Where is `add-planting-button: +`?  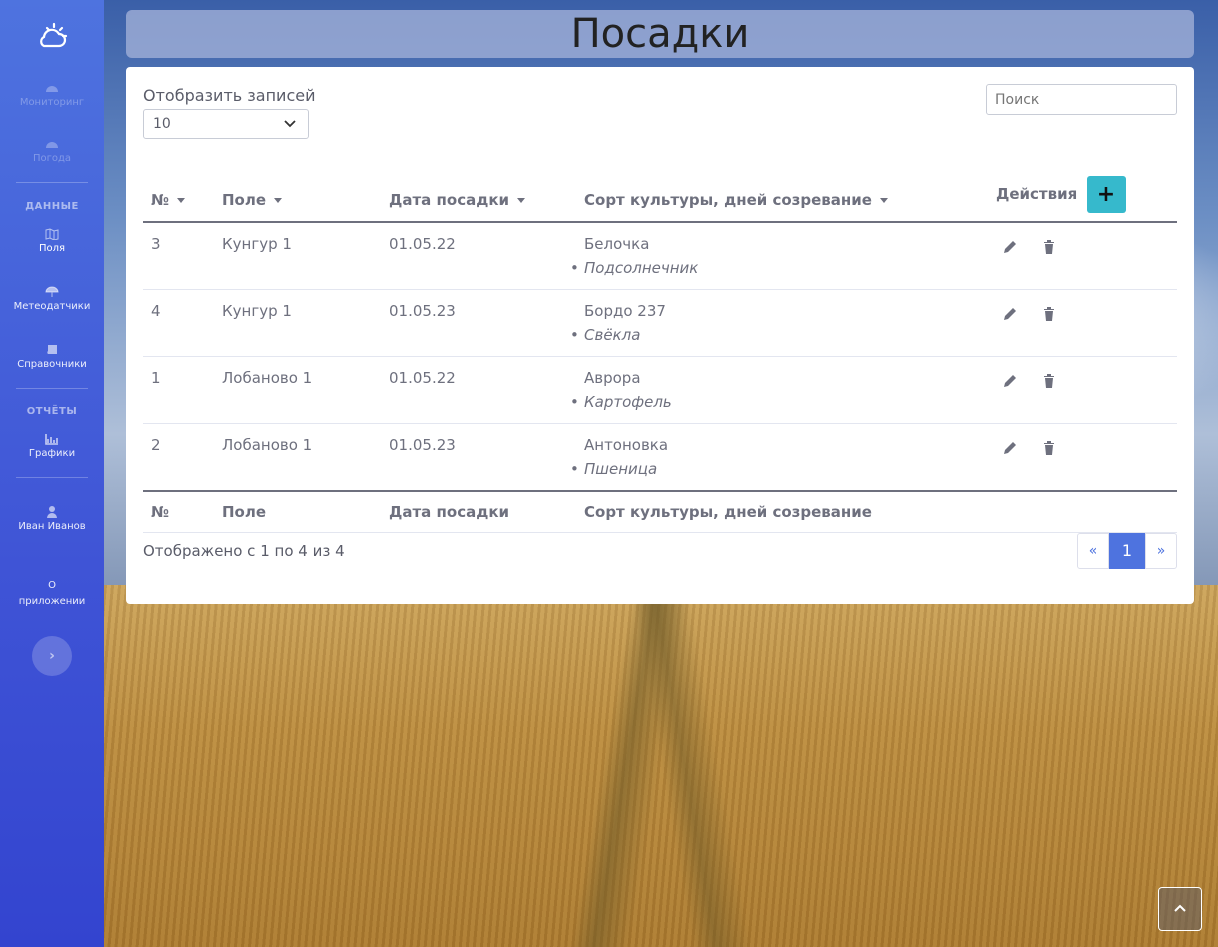 add-planting-button: + is located at coordinates (1106, 194).